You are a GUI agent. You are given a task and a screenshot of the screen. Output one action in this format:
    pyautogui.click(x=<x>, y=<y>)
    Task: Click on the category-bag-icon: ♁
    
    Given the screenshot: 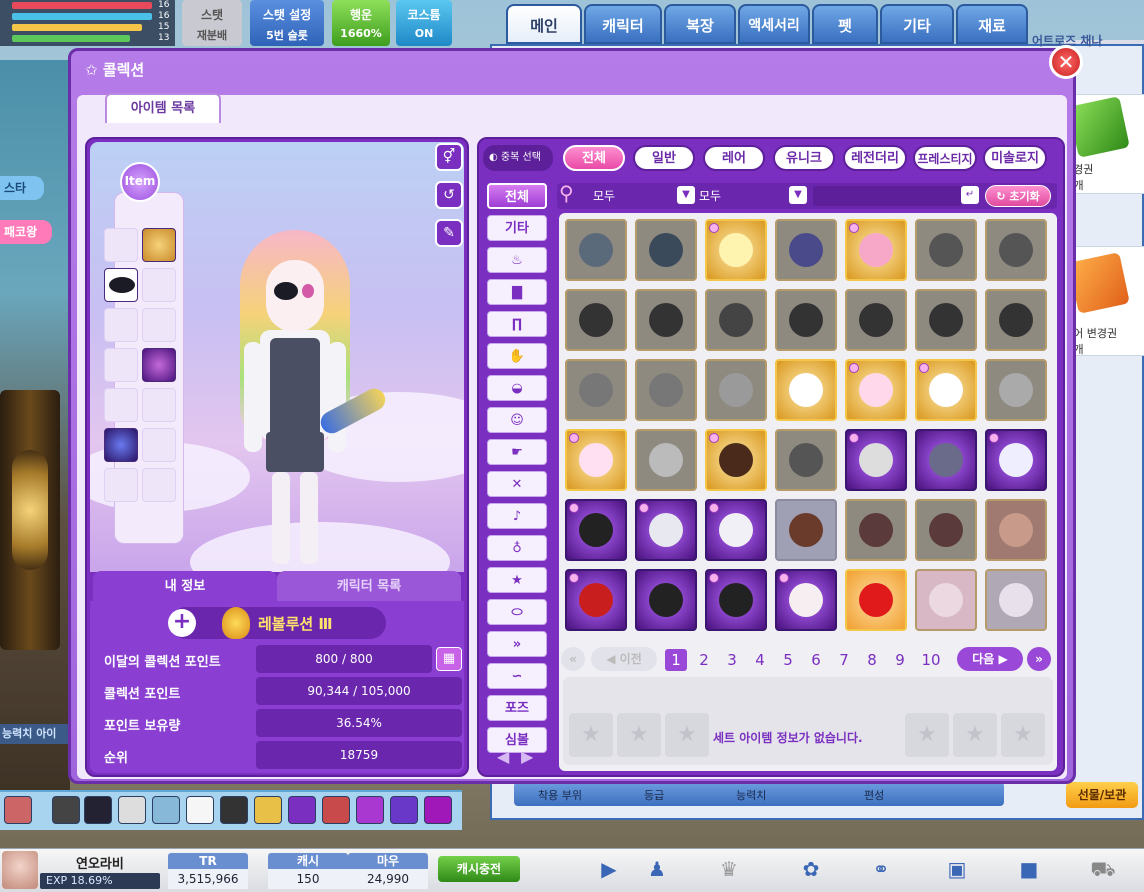 What is the action you would take?
    pyautogui.click(x=517, y=548)
    